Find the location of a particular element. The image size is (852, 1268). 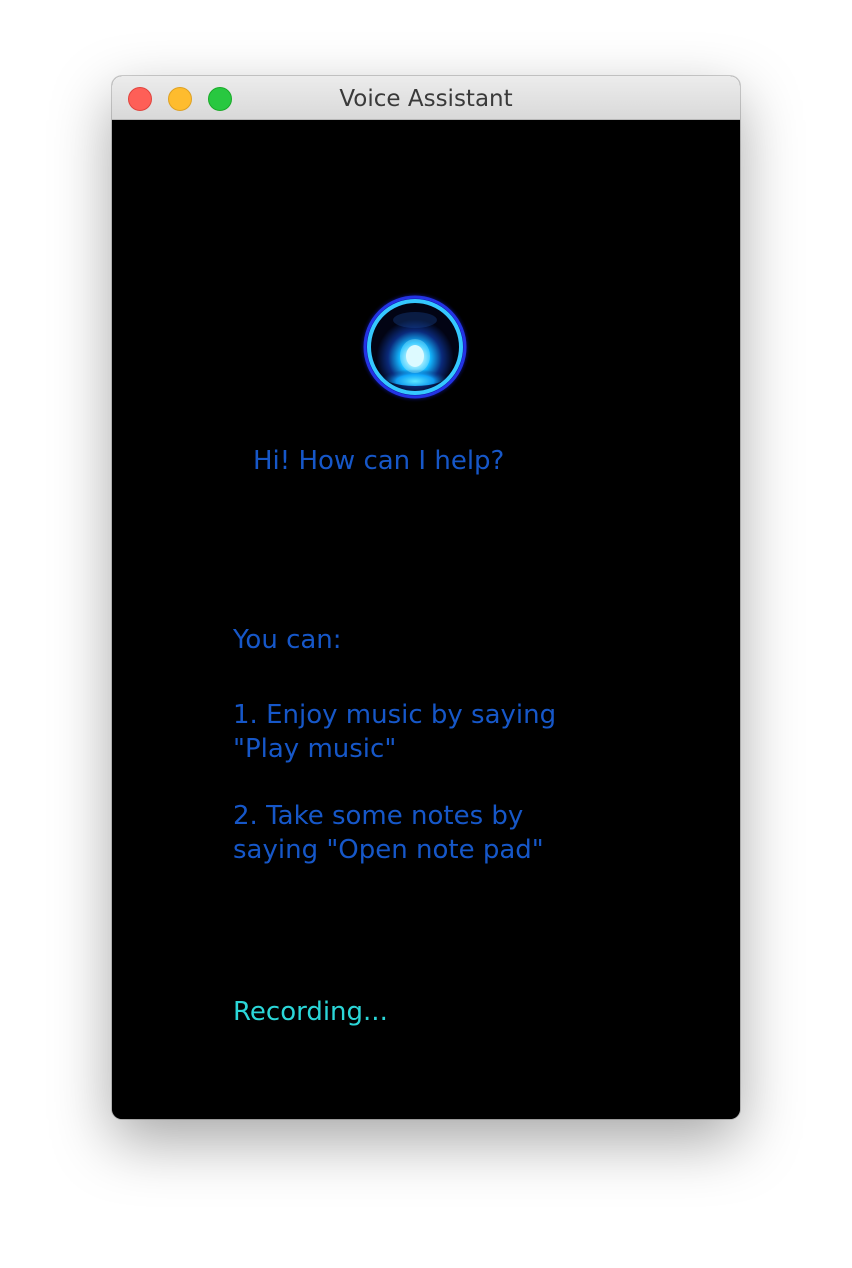

greeting-text: Hi! How can I help? is located at coordinates (379, 461).